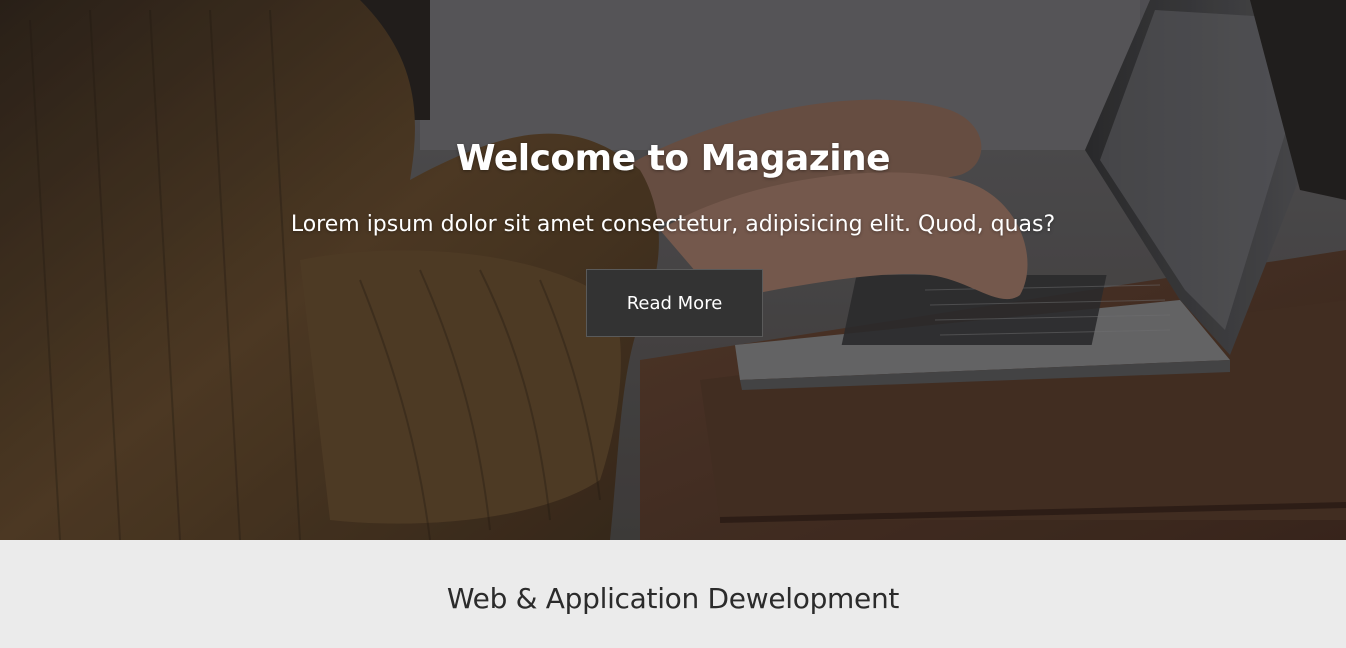 The height and width of the screenshot is (648, 1346). What do you see at coordinates (673, 158) in the screenshot?
I see `hero-title: Welcome to Magazine` at bounding box center [673, 158].